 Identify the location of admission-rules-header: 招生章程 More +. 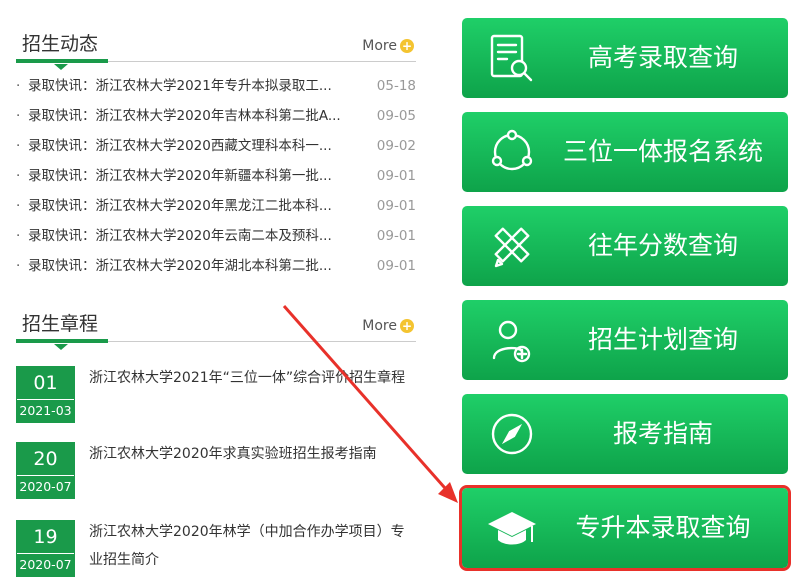
(216, 326).